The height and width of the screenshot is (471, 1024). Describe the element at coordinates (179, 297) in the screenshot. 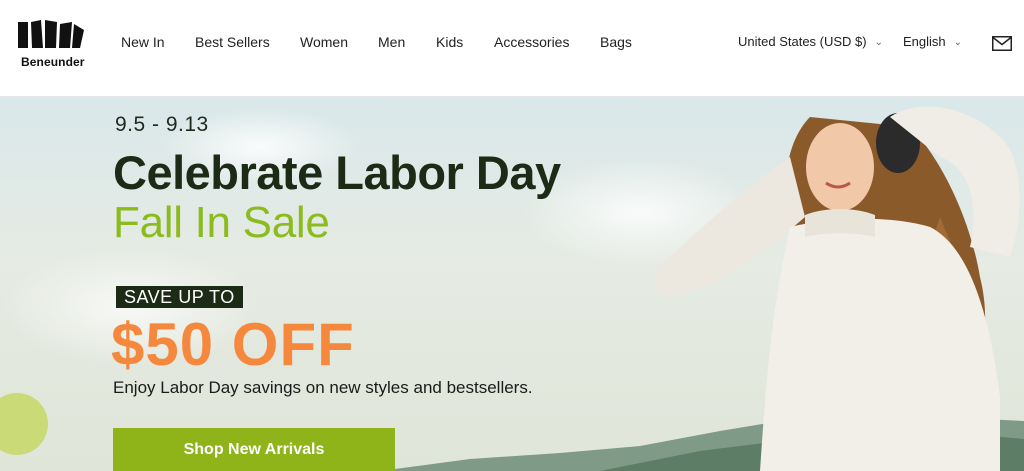

I see `save-badge: SAVE UP TO` at that location.